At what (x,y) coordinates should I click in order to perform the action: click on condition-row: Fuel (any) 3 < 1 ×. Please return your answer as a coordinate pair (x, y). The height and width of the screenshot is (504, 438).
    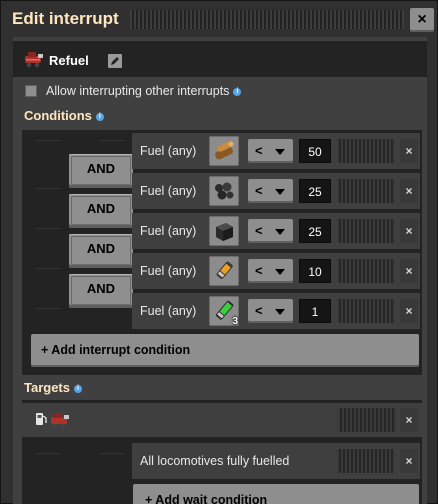
    Looking at the image, I should click on (276, 311).